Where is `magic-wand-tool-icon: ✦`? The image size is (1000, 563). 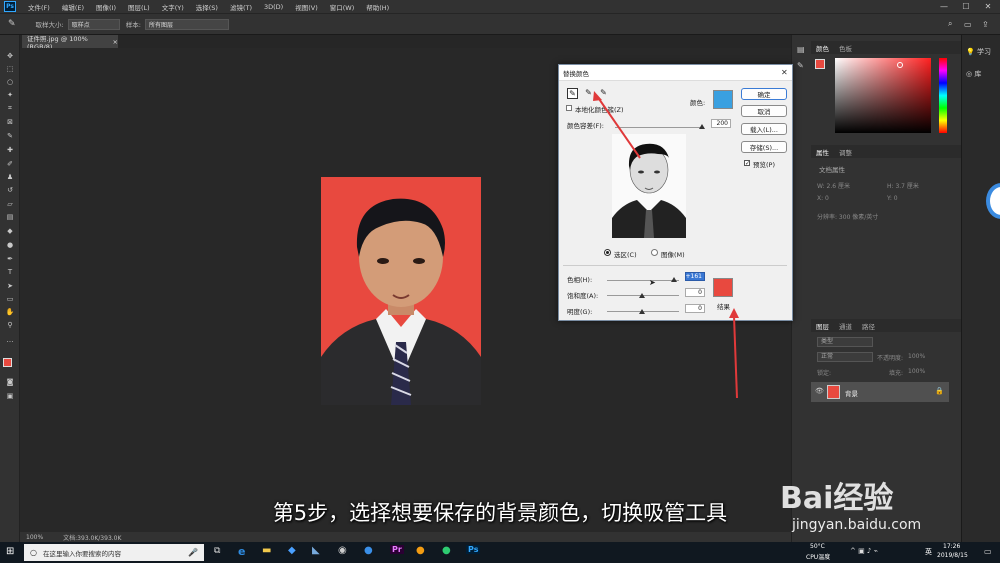 magic-wand-tool-icon: ✦ is located at coordinates (10, 95).